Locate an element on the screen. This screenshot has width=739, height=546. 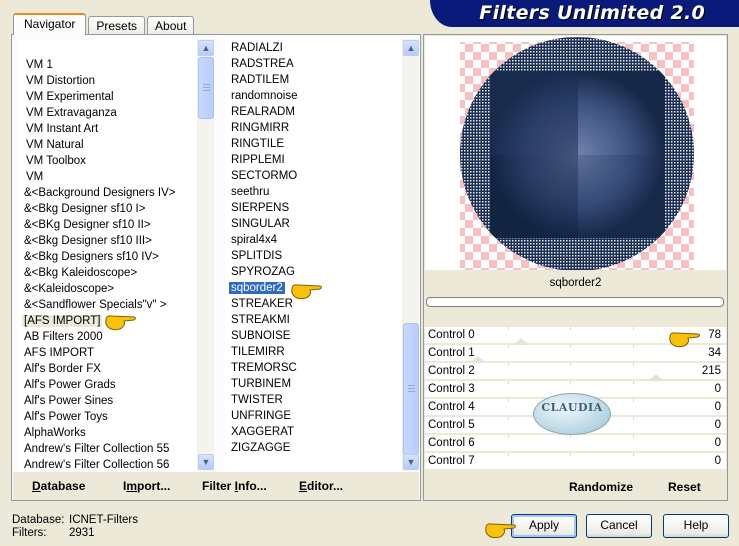
database-label: Database: is located at coordinates (38, 520).